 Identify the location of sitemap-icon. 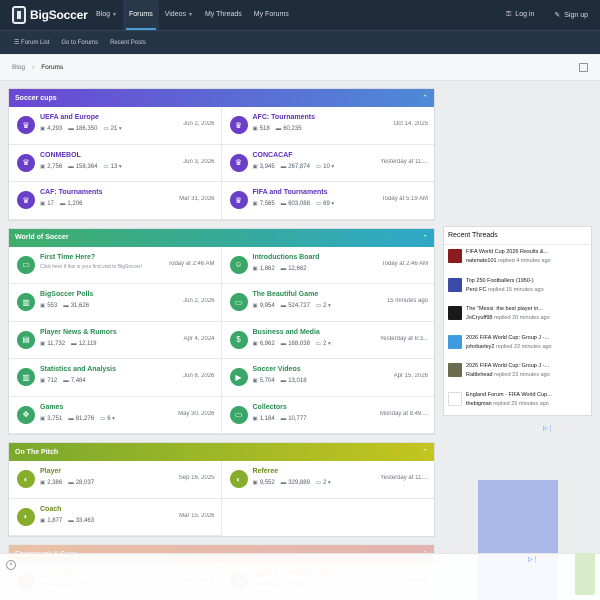
(583, 67).